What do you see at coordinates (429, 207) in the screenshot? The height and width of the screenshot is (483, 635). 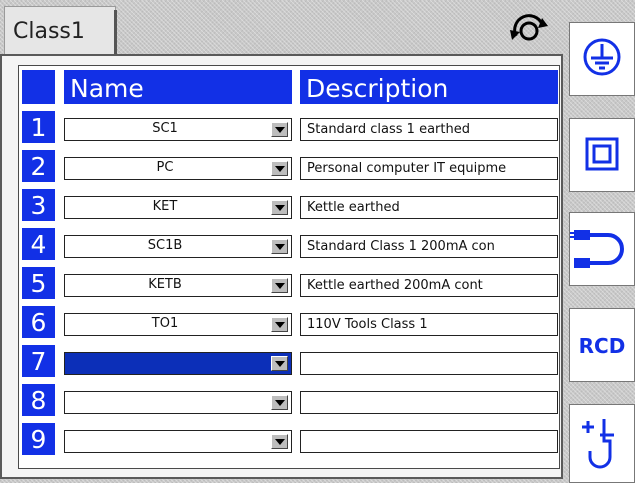 I see `description-field: Kettle earthed` at bounding box center [429, 207].